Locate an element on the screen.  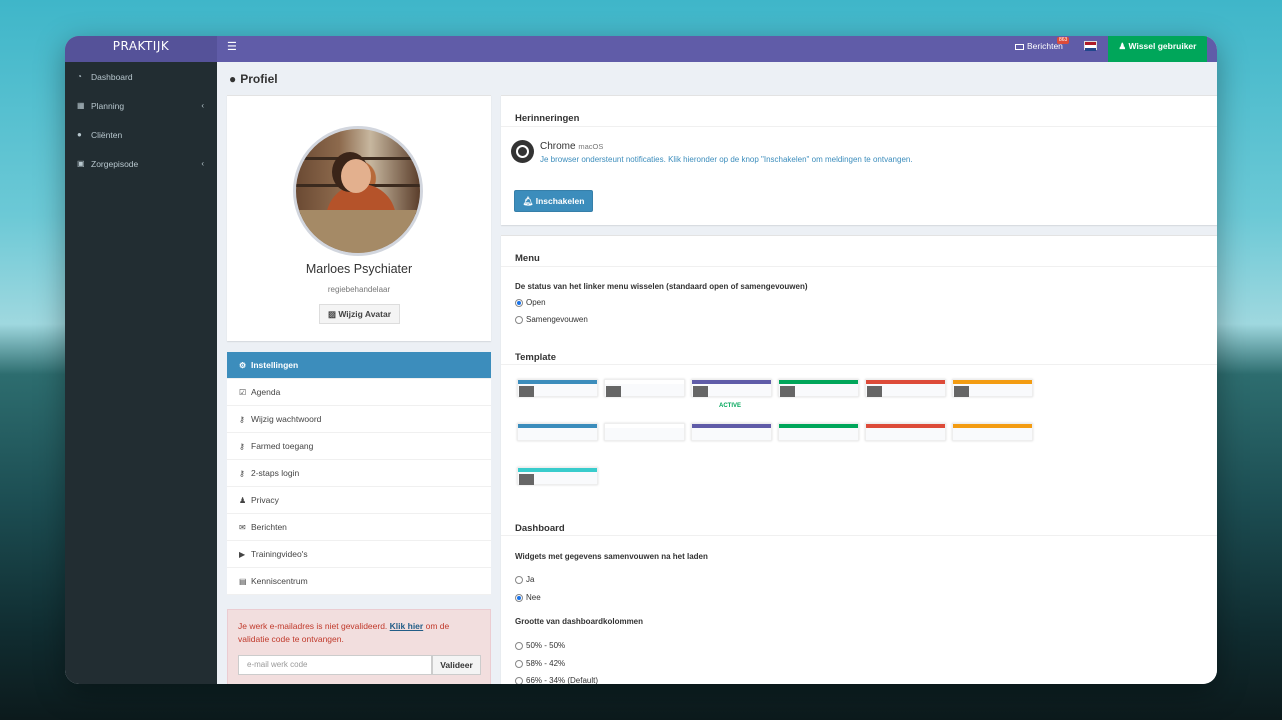
chevron-left-icon: ‹ is located at coordinates (202, 105).